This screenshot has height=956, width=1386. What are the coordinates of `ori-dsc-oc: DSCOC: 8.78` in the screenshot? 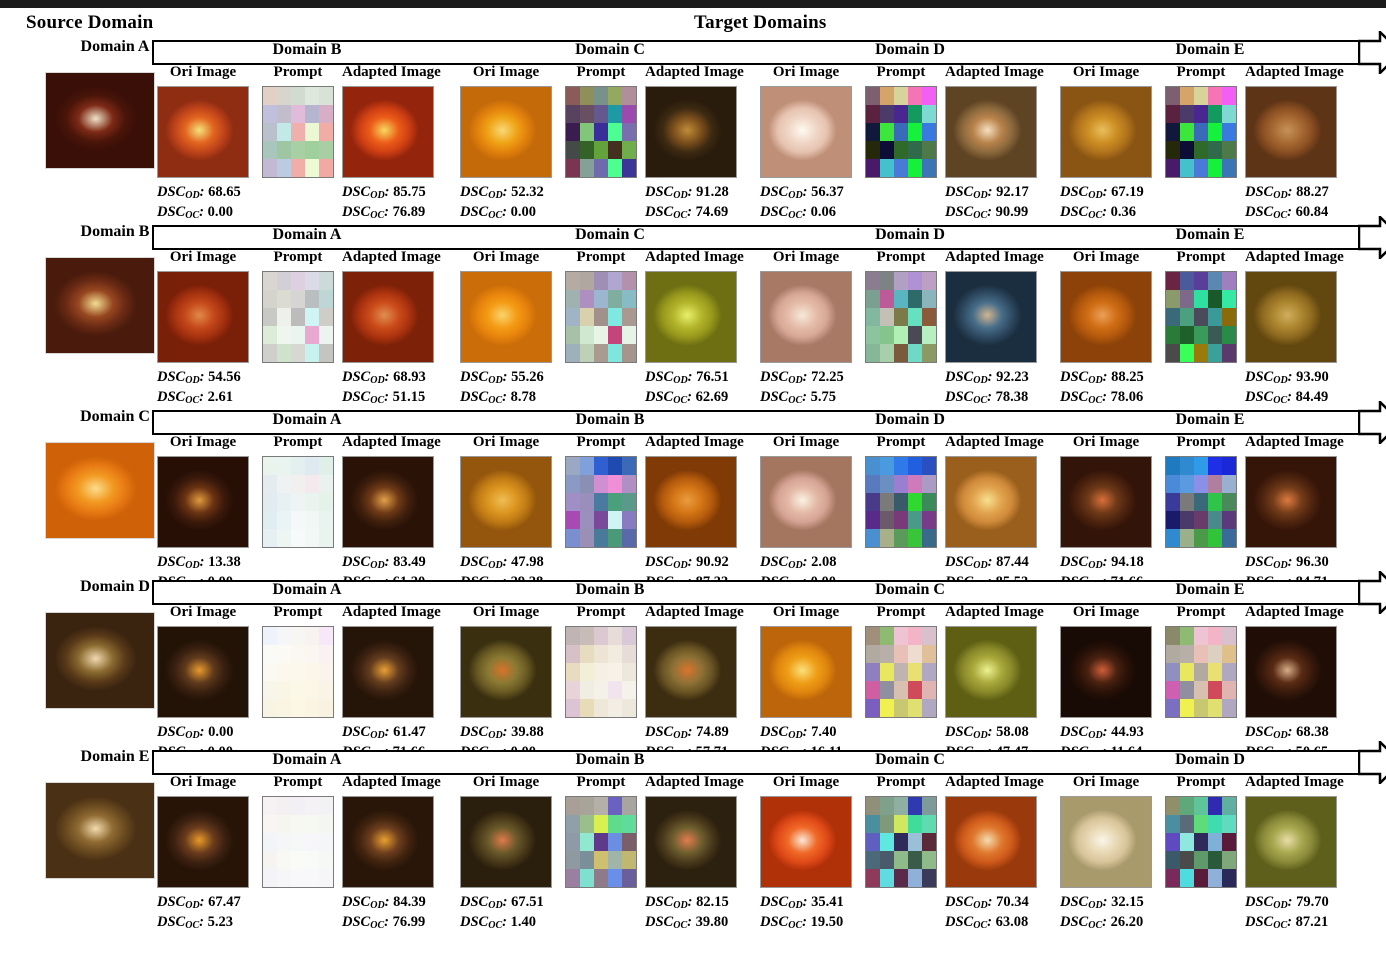 It's located at (498, 397).